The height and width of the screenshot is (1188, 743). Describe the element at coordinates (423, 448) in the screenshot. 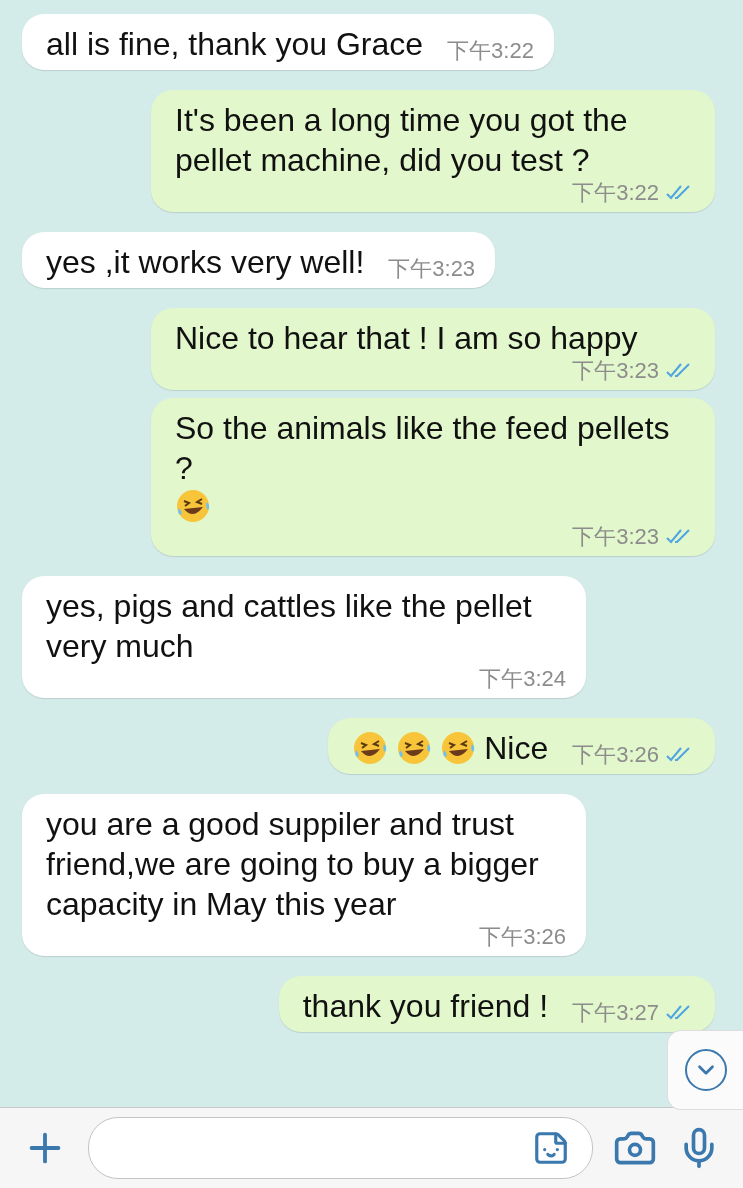

I see `message-text: So the animals like the feed pellets ?` at that location.